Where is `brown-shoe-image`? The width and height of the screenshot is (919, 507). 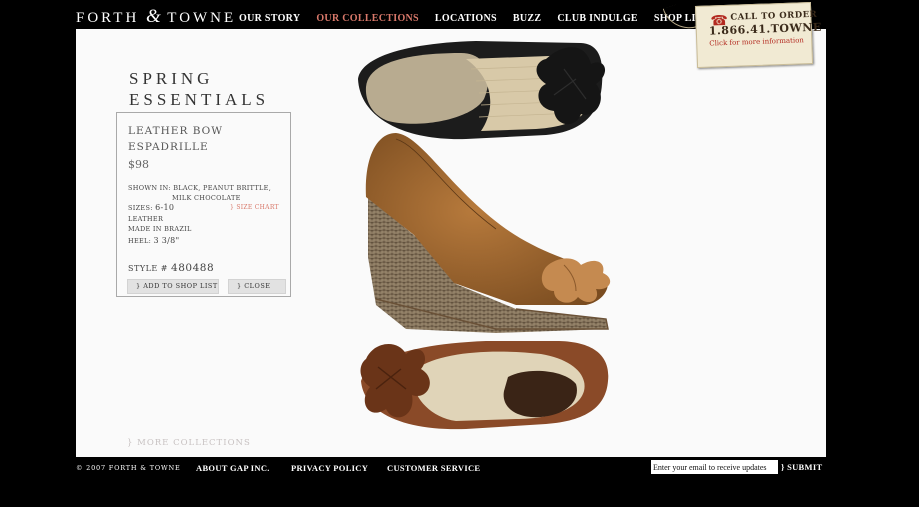 brown-shoe-image is located at coordinates (484, 385).